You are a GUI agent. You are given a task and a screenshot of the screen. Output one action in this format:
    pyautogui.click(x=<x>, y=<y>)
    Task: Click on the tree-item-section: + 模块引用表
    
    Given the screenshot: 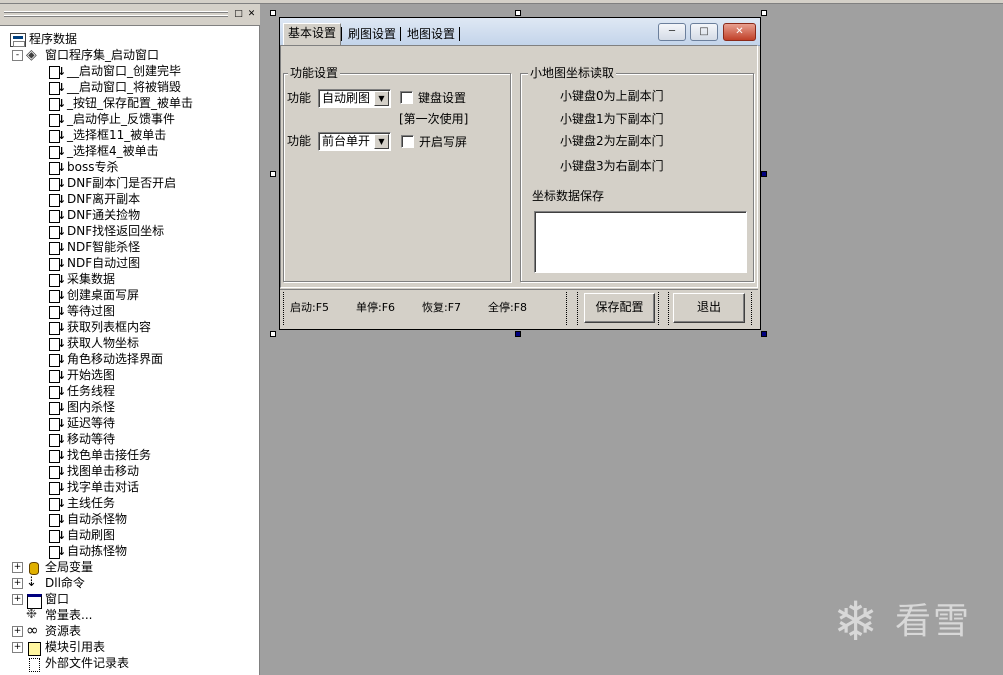 What is the action you would take?
    pyautogui.click(x=58, y=647)
    